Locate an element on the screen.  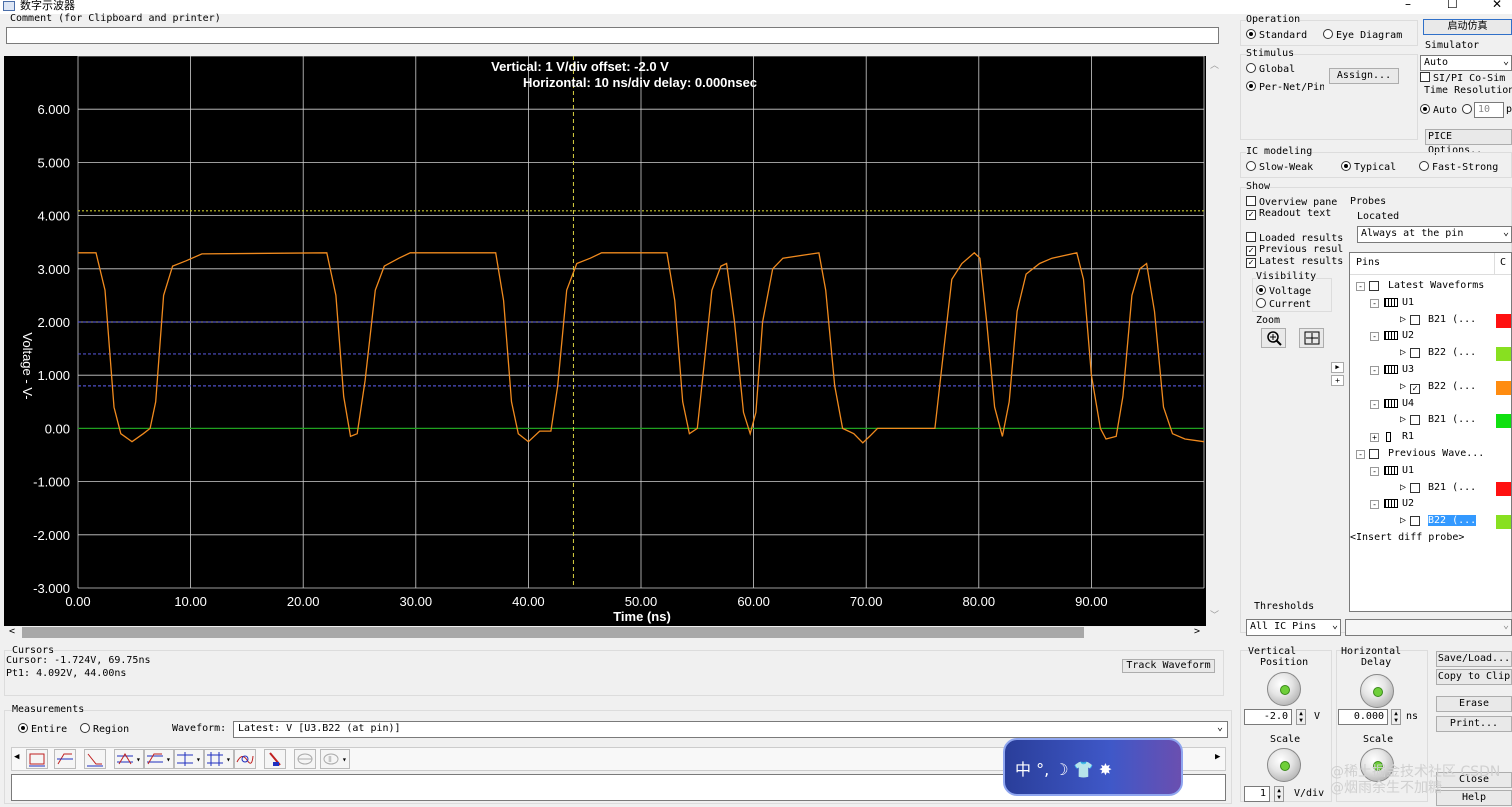
scroll-down-arrow: ﹀ is located at coordinates (1214, 614).